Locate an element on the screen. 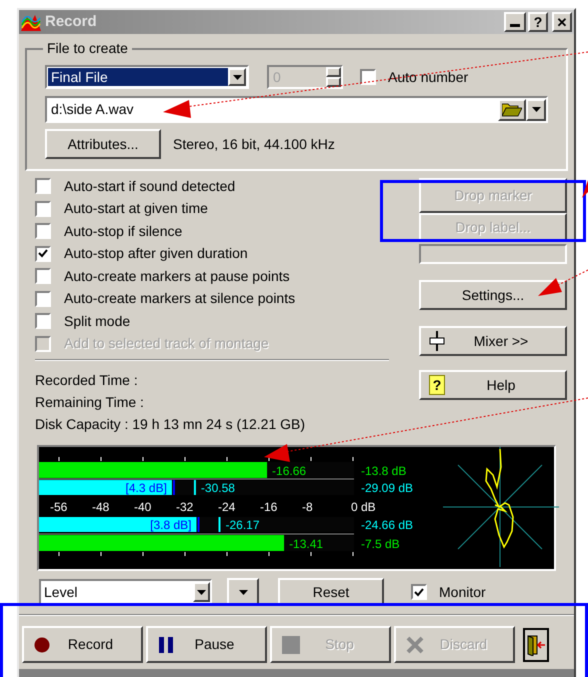  hold-label: [3.8 dB] is located at coordinates (171, 525).